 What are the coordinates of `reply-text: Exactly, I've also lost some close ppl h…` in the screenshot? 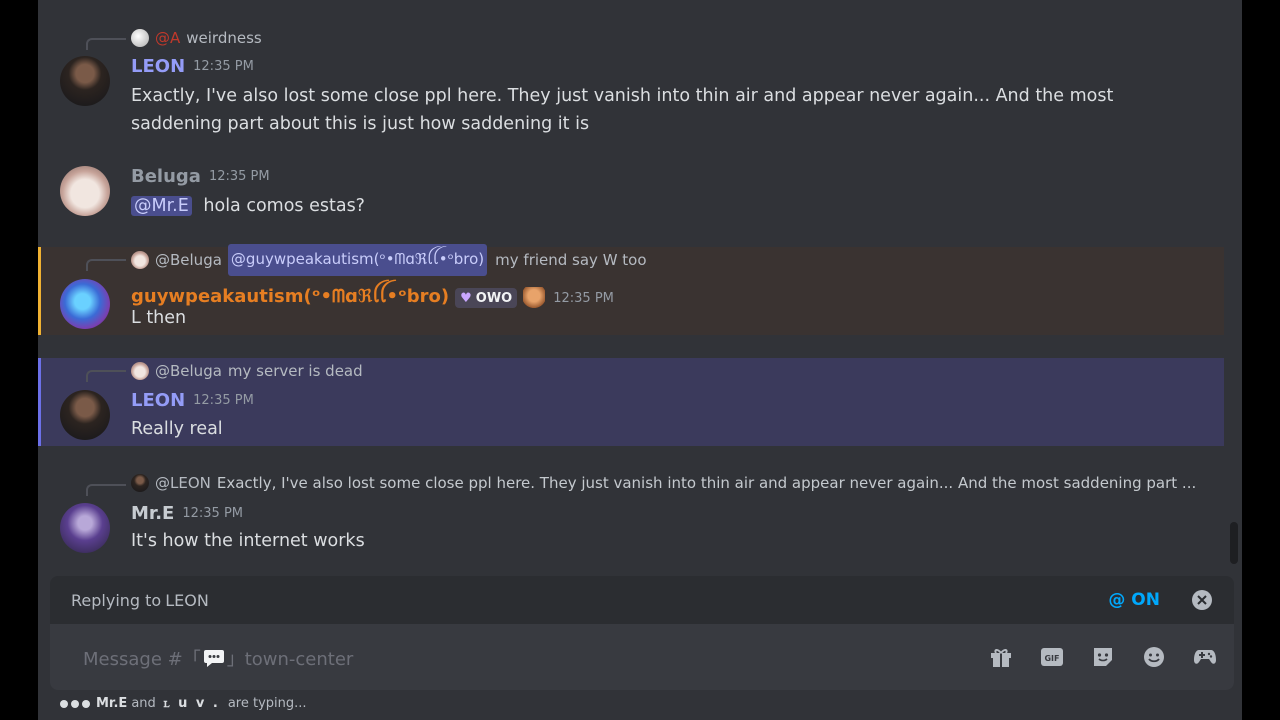 It's located at (706, 483).